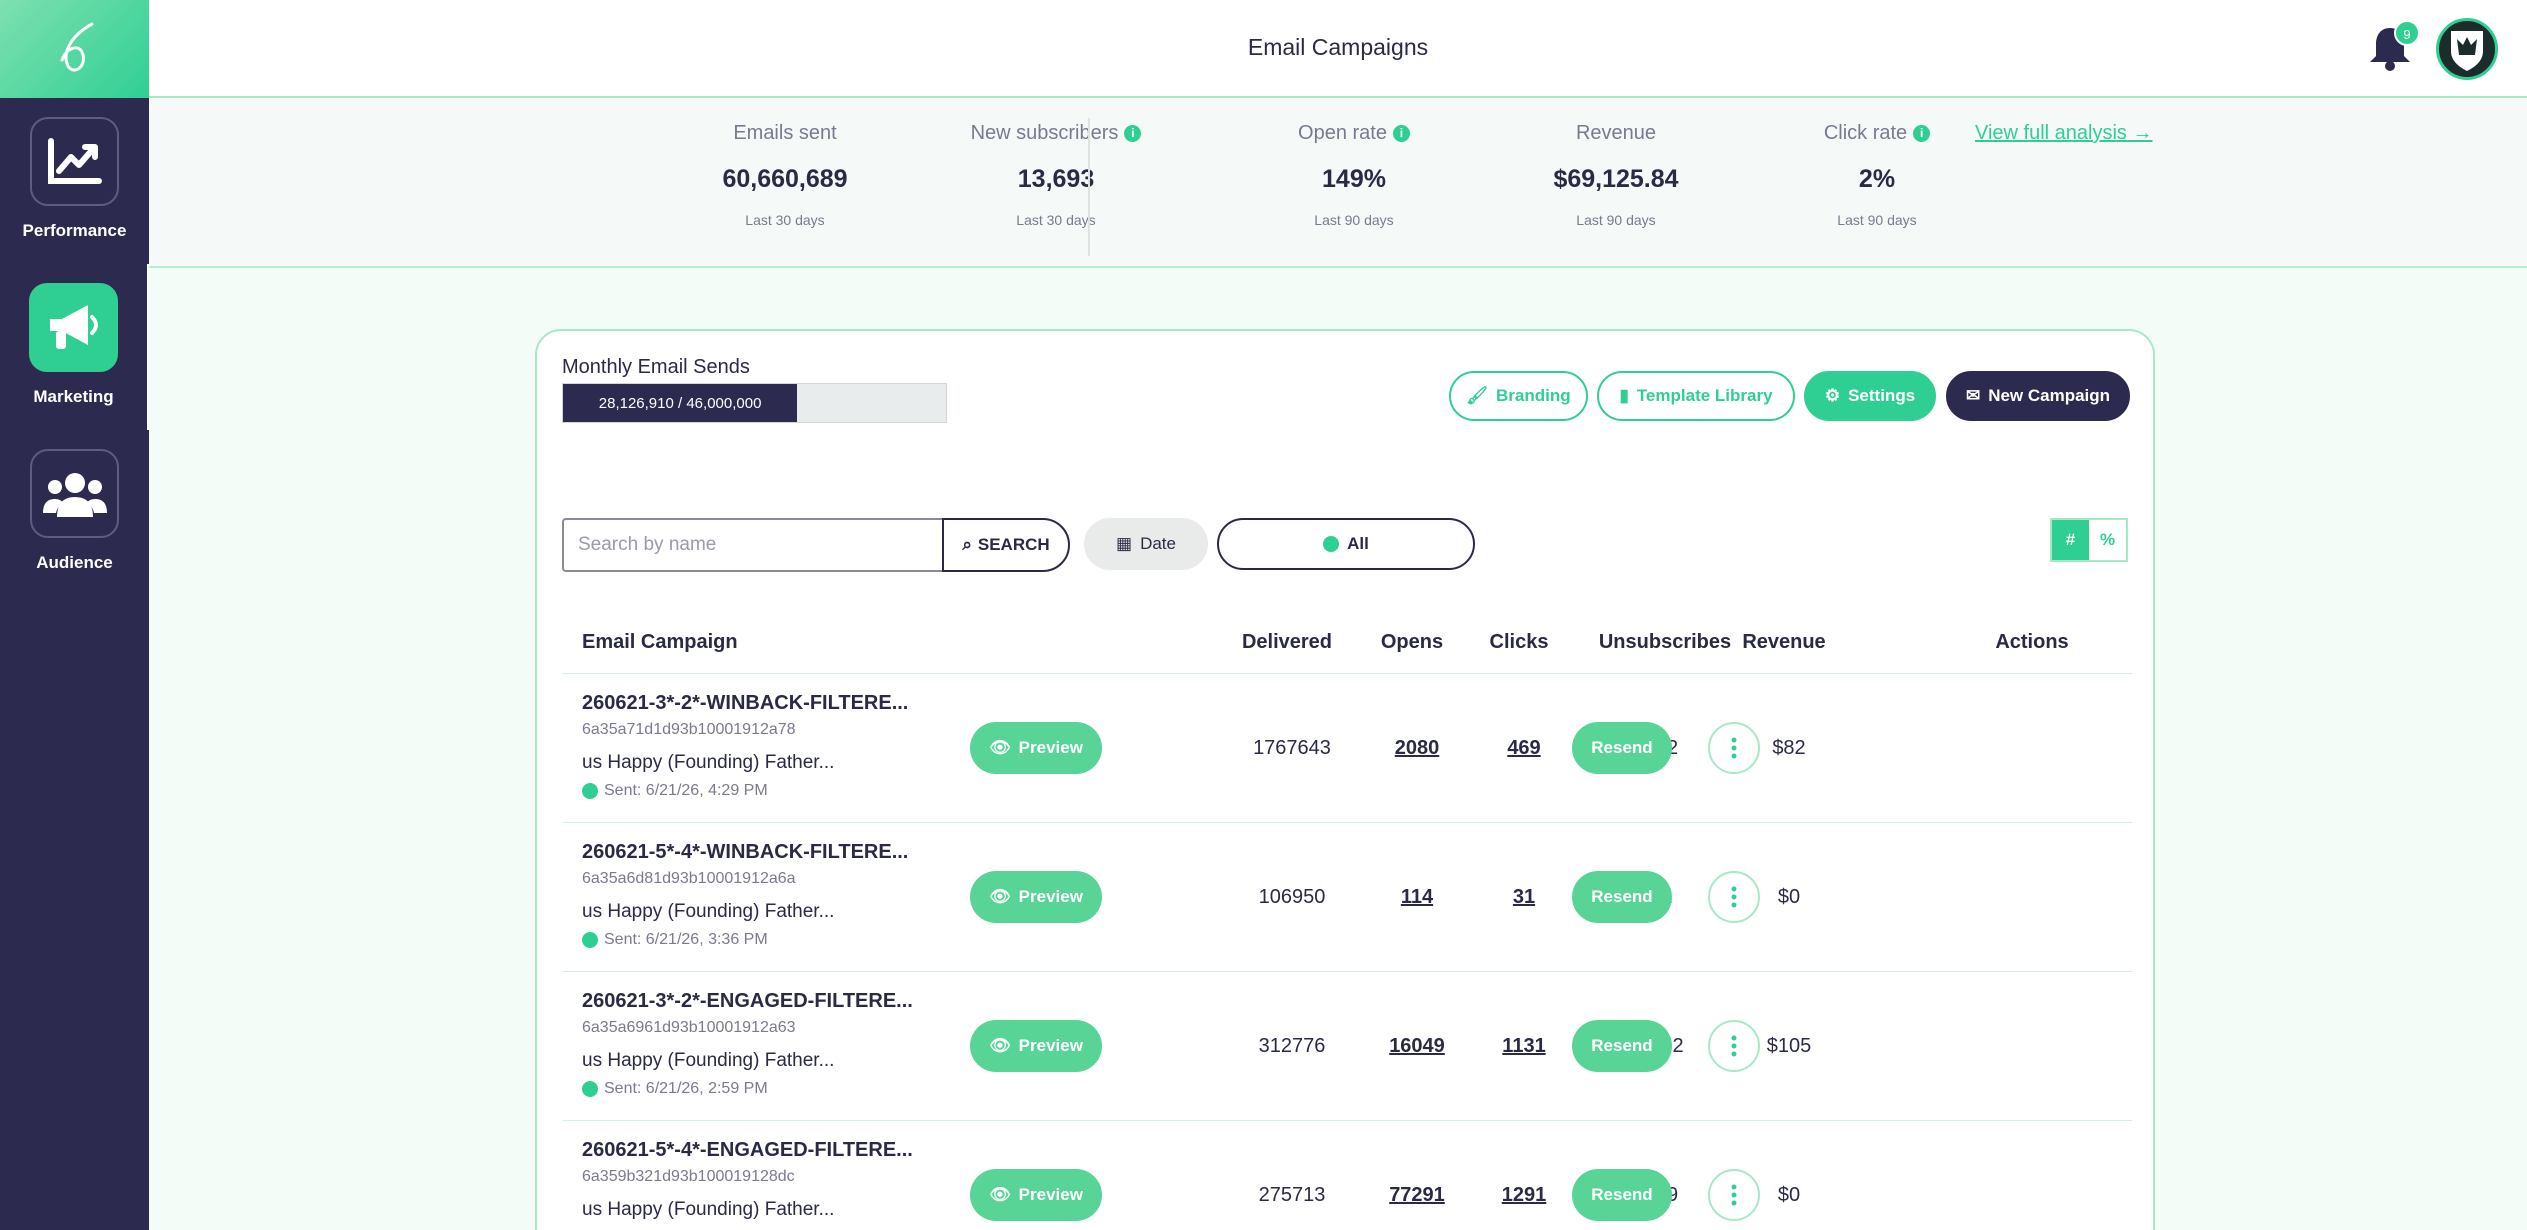 The image size is (2527, 1230). Describe the element at coordinates (1158, 543) in the screenshot. I see `date-filter-label: Date` at that location.